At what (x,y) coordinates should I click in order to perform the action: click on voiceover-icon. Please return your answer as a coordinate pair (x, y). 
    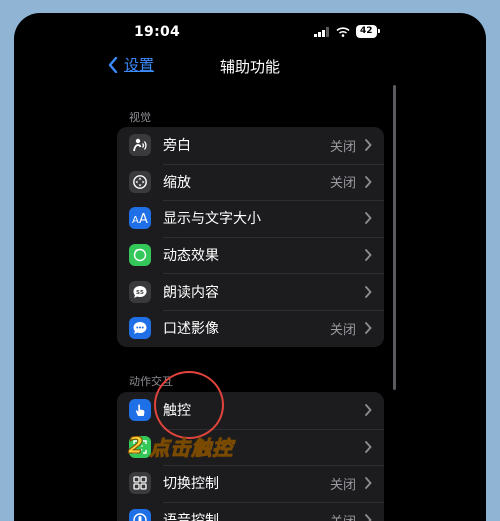
    Looking at the image, I should click on (140, 145).